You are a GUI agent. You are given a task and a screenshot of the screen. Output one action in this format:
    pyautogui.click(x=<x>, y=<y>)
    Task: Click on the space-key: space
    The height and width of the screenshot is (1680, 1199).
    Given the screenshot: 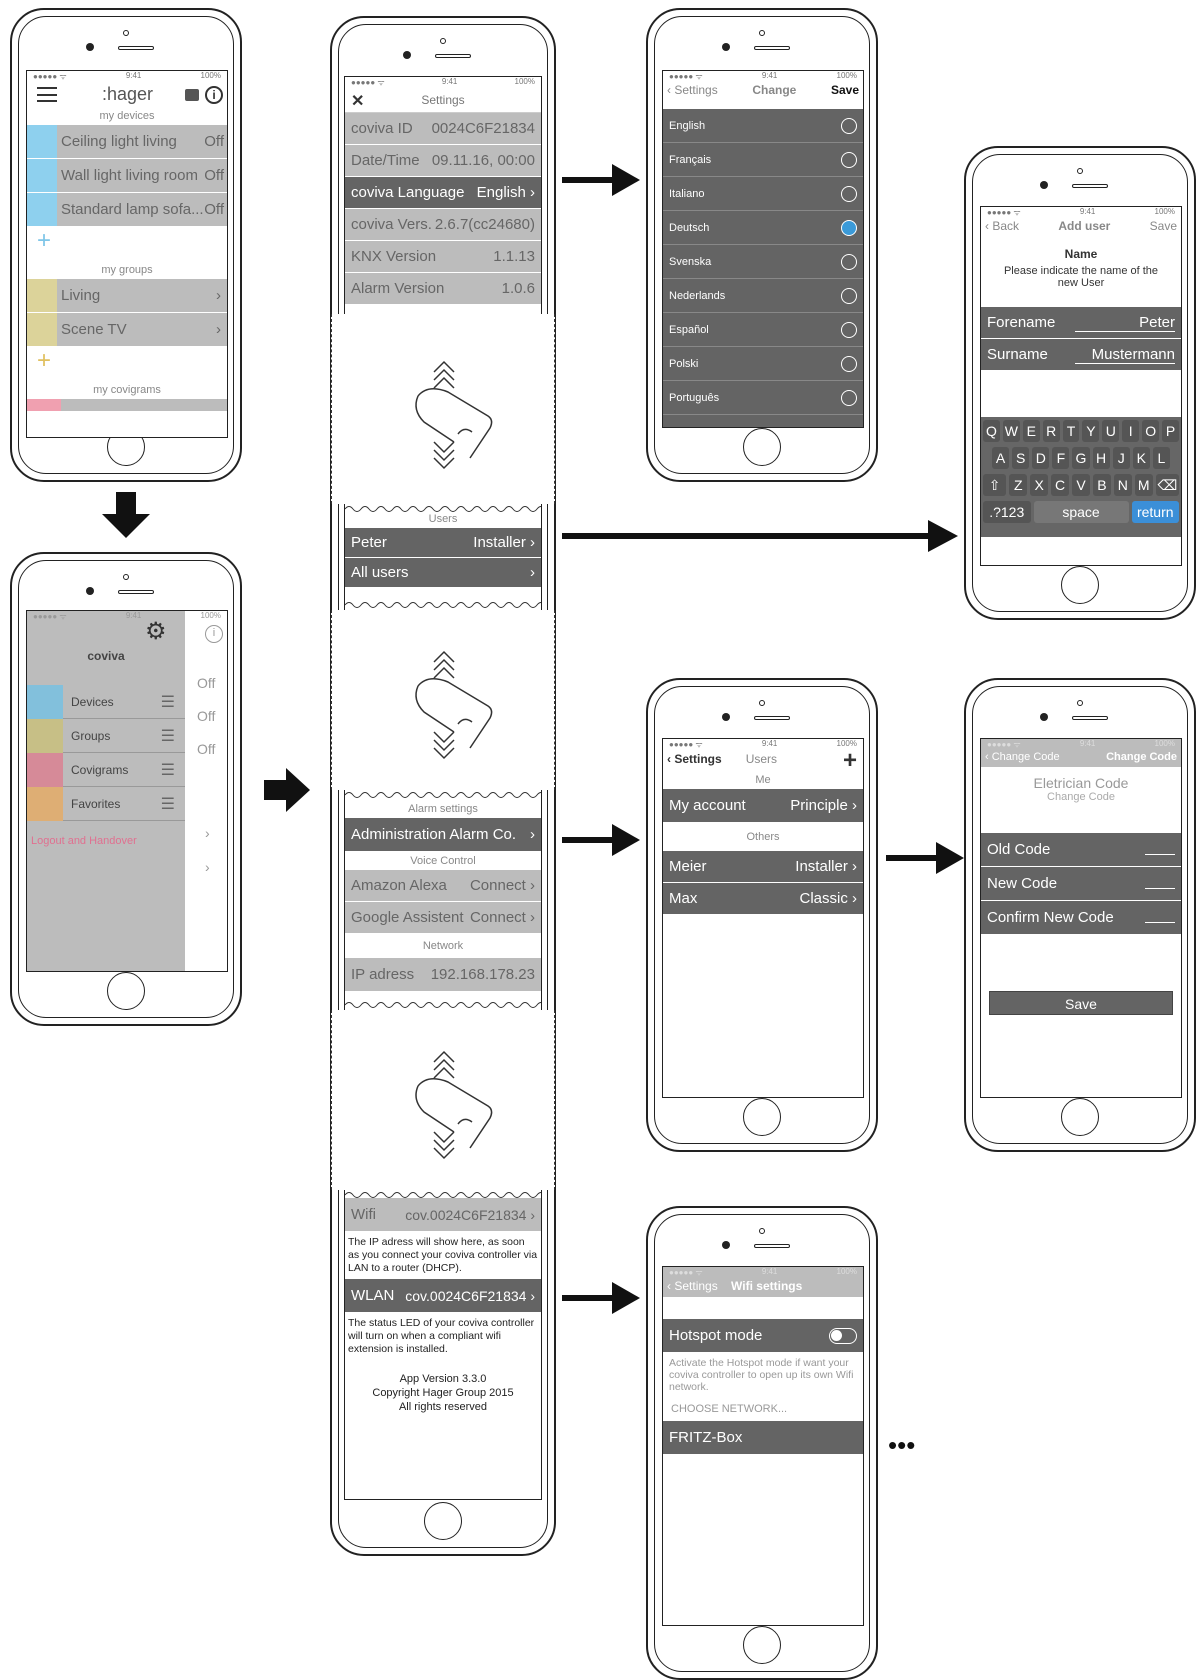 What is the action you would take?
    pyautogui.click(x=1081, y=512)
    